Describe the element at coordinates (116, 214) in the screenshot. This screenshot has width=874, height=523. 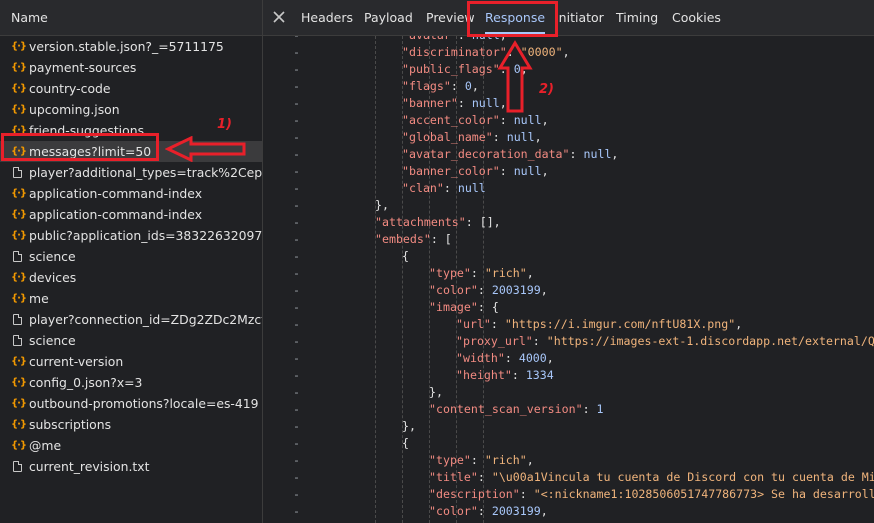
I see `request-name: application-command-index` at that location.